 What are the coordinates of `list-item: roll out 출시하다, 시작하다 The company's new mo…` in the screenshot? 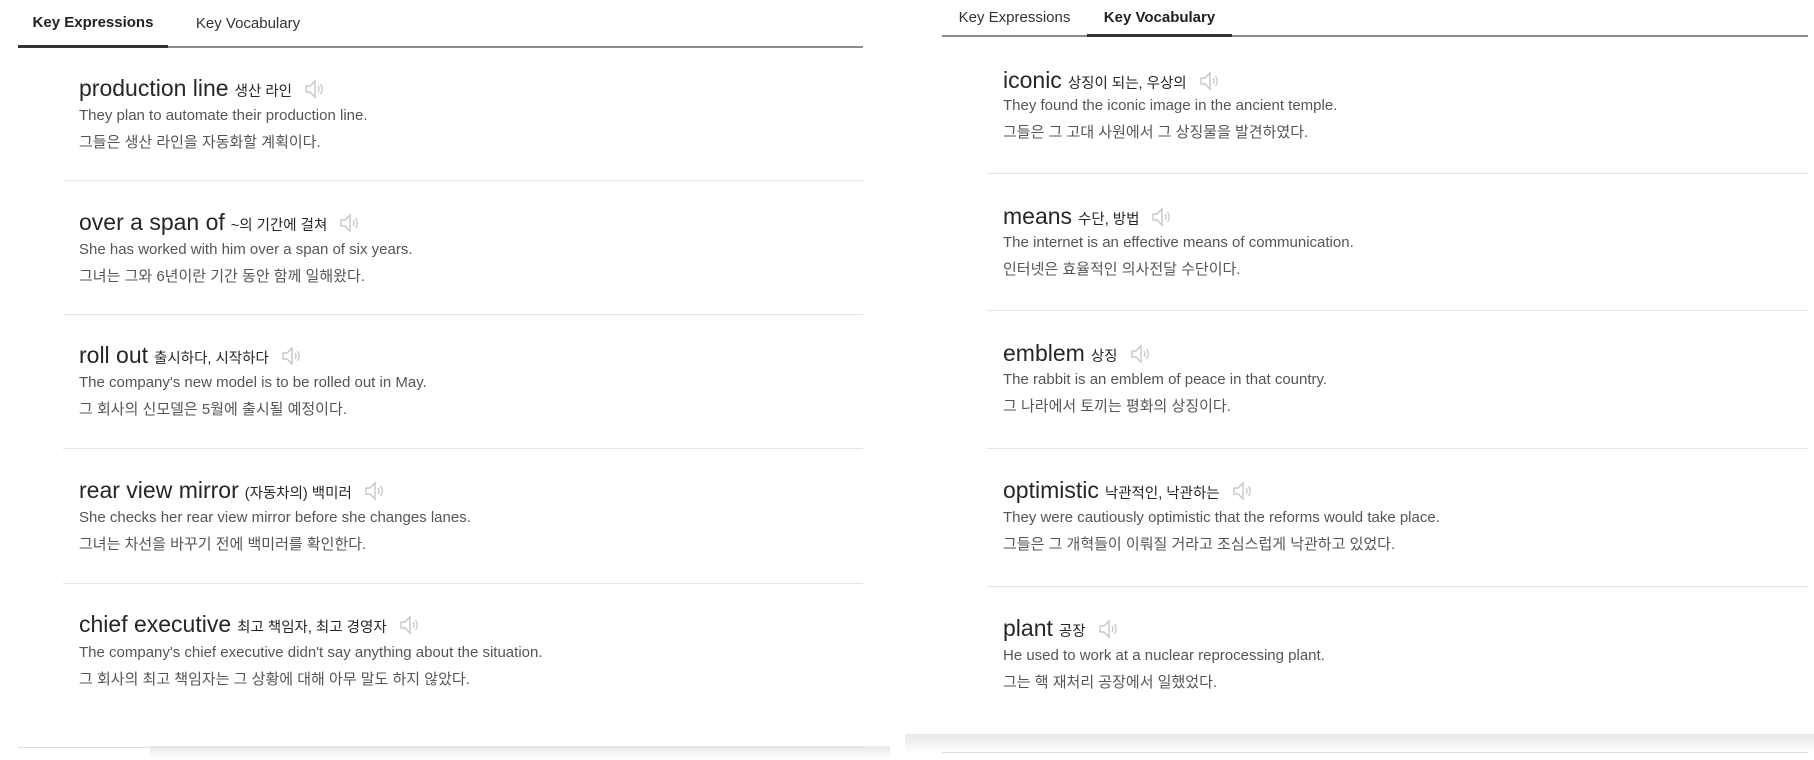 It's located at (463, 382).